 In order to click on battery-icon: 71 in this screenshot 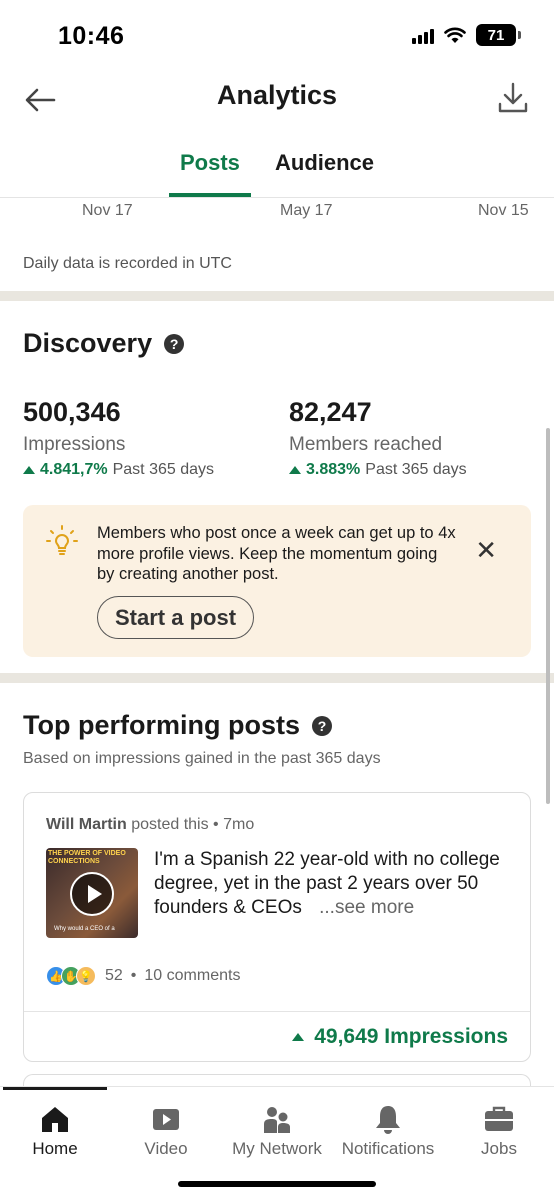, I will do `click(498, 35)`.